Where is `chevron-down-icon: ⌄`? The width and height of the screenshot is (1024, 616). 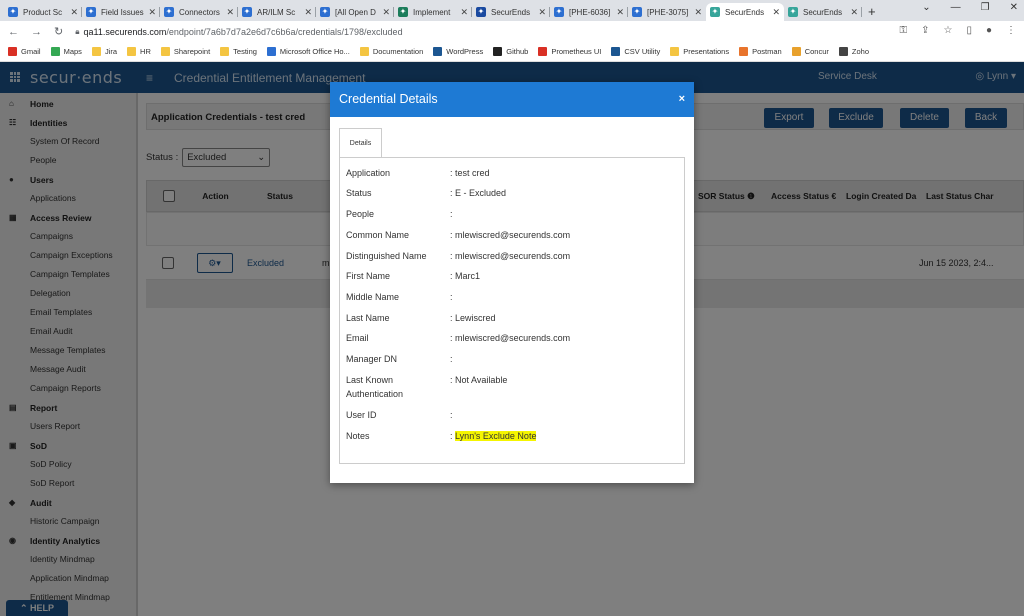 chevron-down-icon: ⌄ is located at coordinates (926, 7).